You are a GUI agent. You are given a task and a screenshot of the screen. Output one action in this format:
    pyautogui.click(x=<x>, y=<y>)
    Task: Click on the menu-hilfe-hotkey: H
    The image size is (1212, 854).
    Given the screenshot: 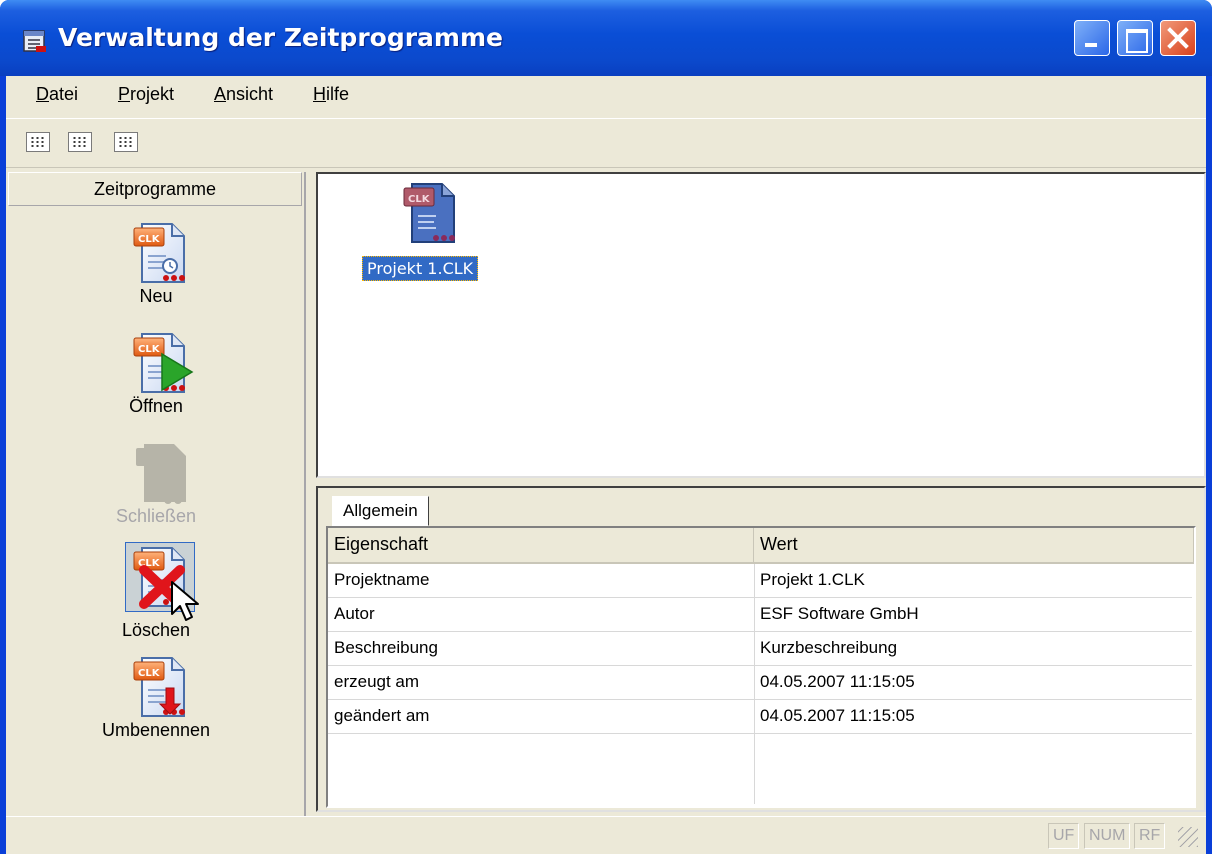 What is the action you would take?
    pyautogui.click(x=319, y=94)
    